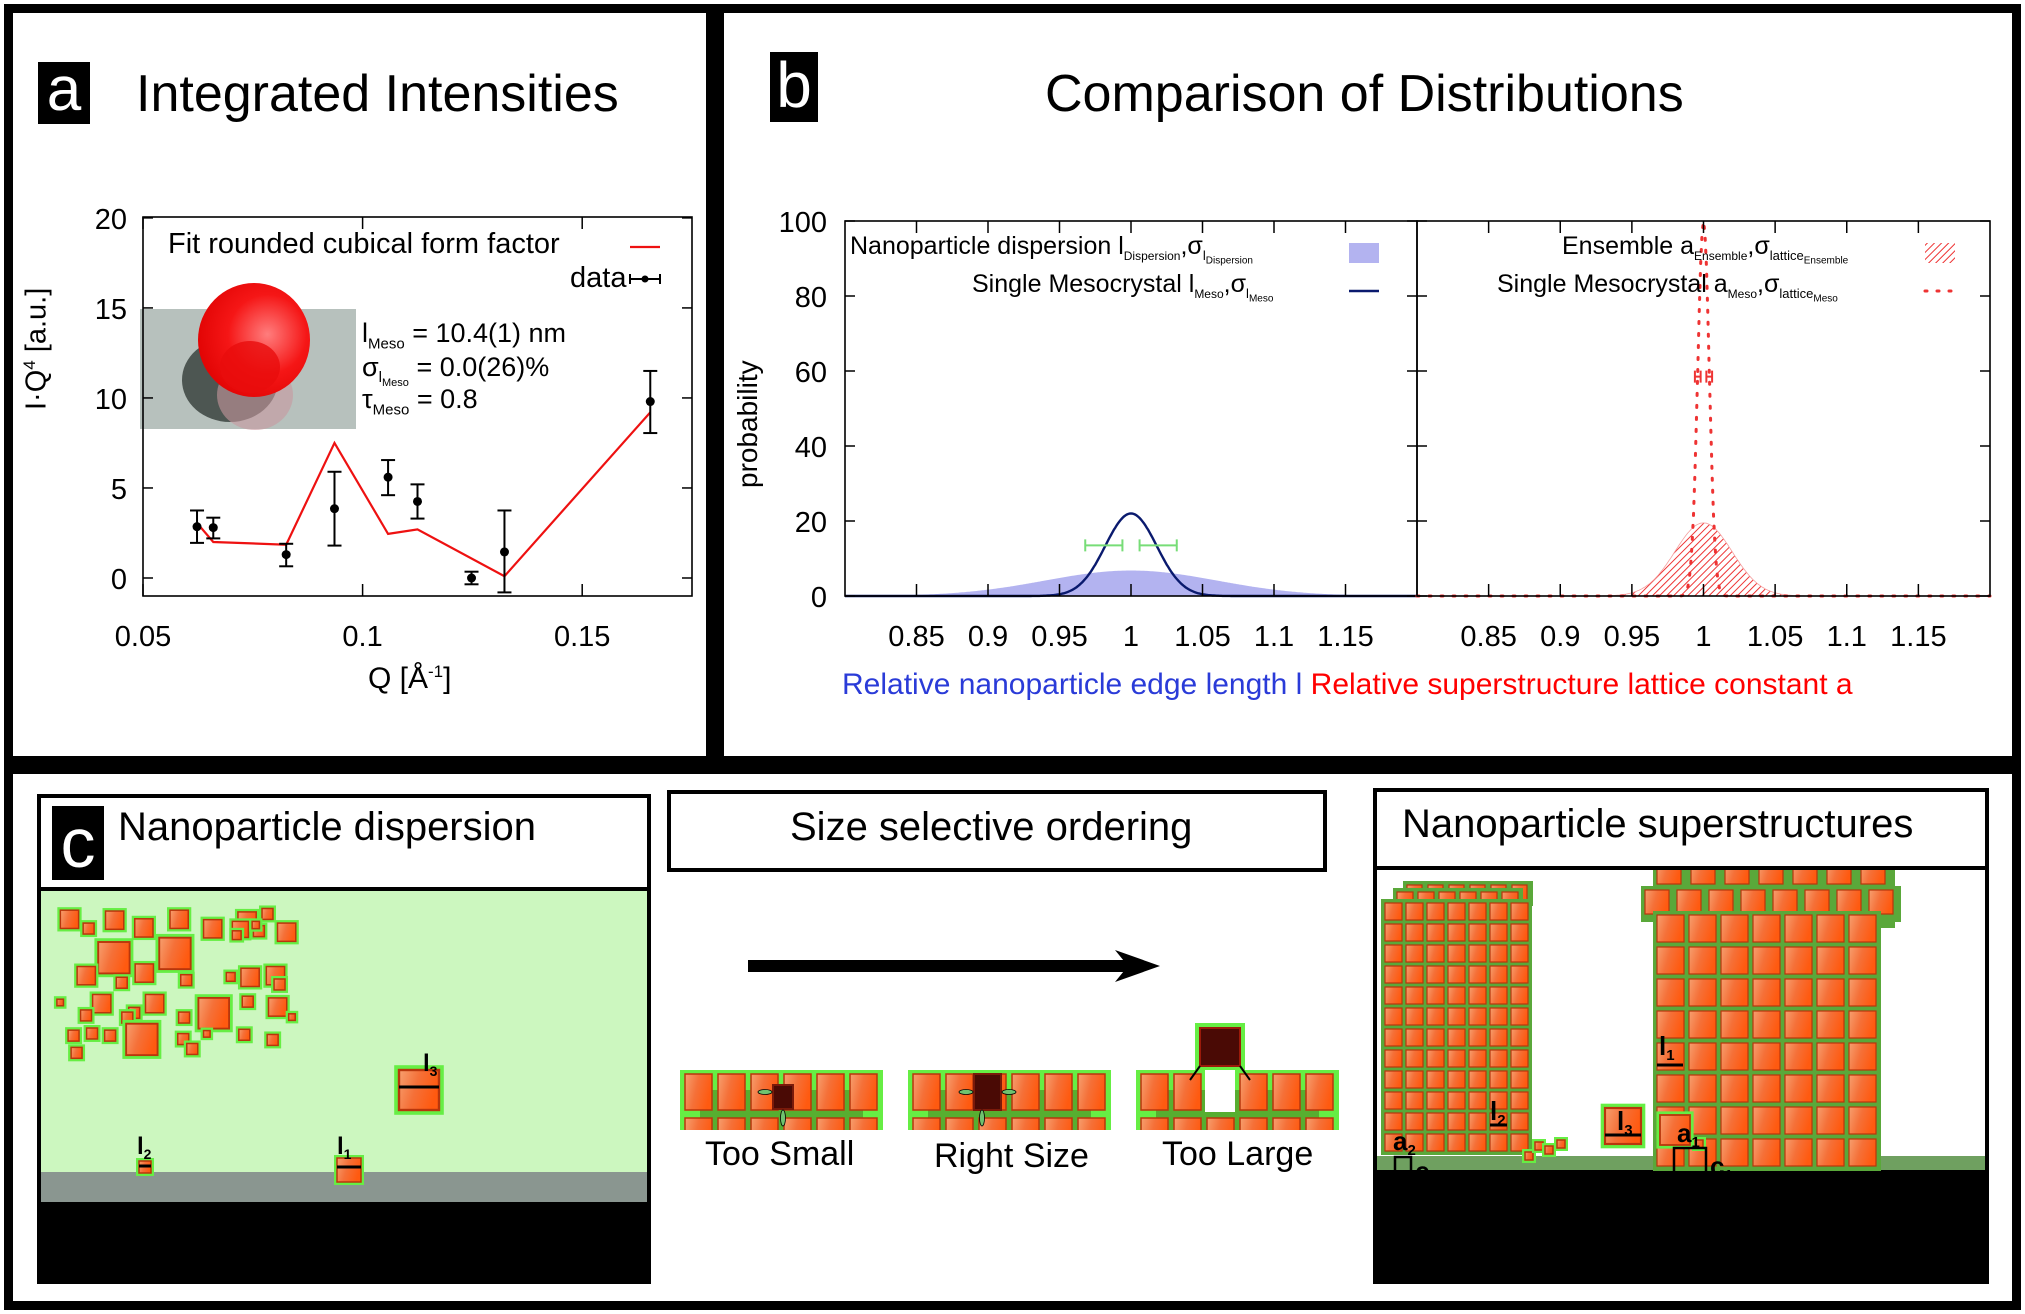 This screenshot has width=2025, height=1314. Describe the element at coordinates (29, 365) in the screenshot. I see `ylabel-sup: 4` at that location.